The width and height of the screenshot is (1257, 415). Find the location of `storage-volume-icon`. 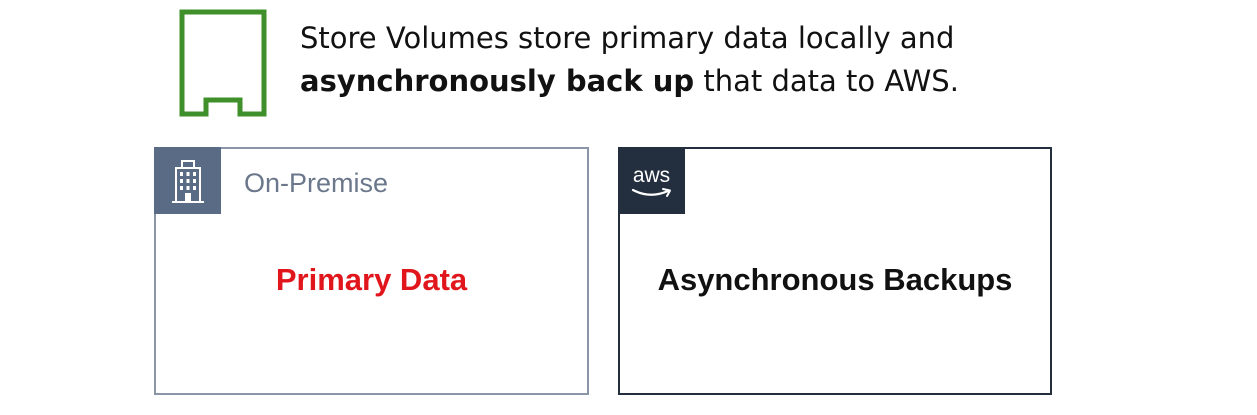

storage-volume-icon is located at coordinates (223, 63).